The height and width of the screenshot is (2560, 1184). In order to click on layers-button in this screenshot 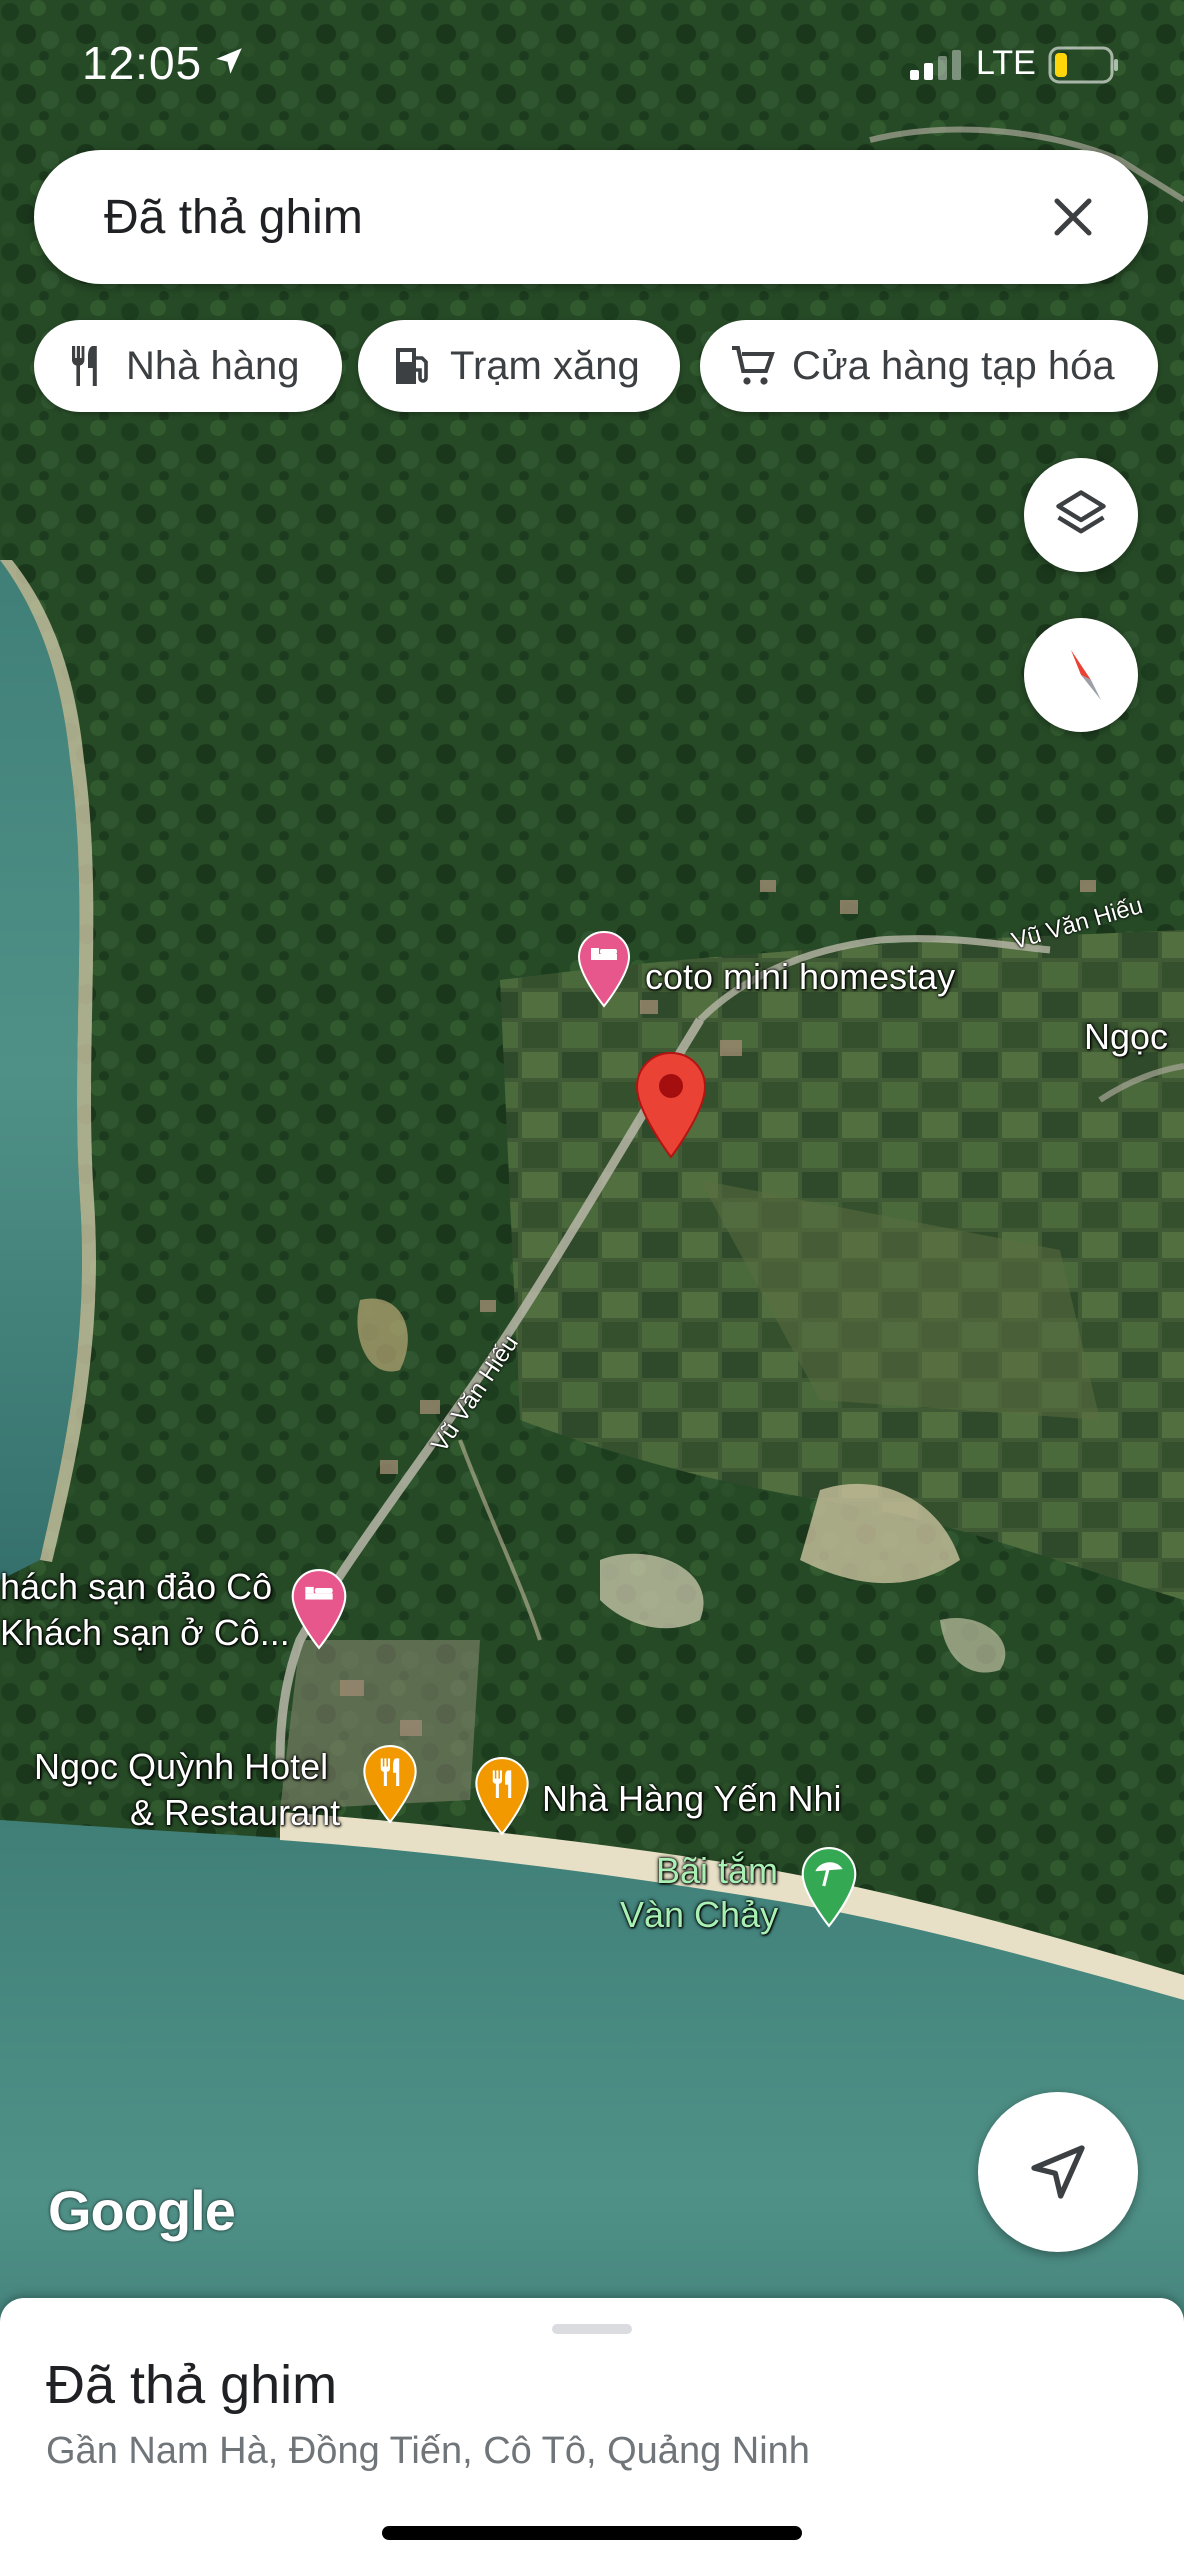, I will do `click(1081, 515)`.